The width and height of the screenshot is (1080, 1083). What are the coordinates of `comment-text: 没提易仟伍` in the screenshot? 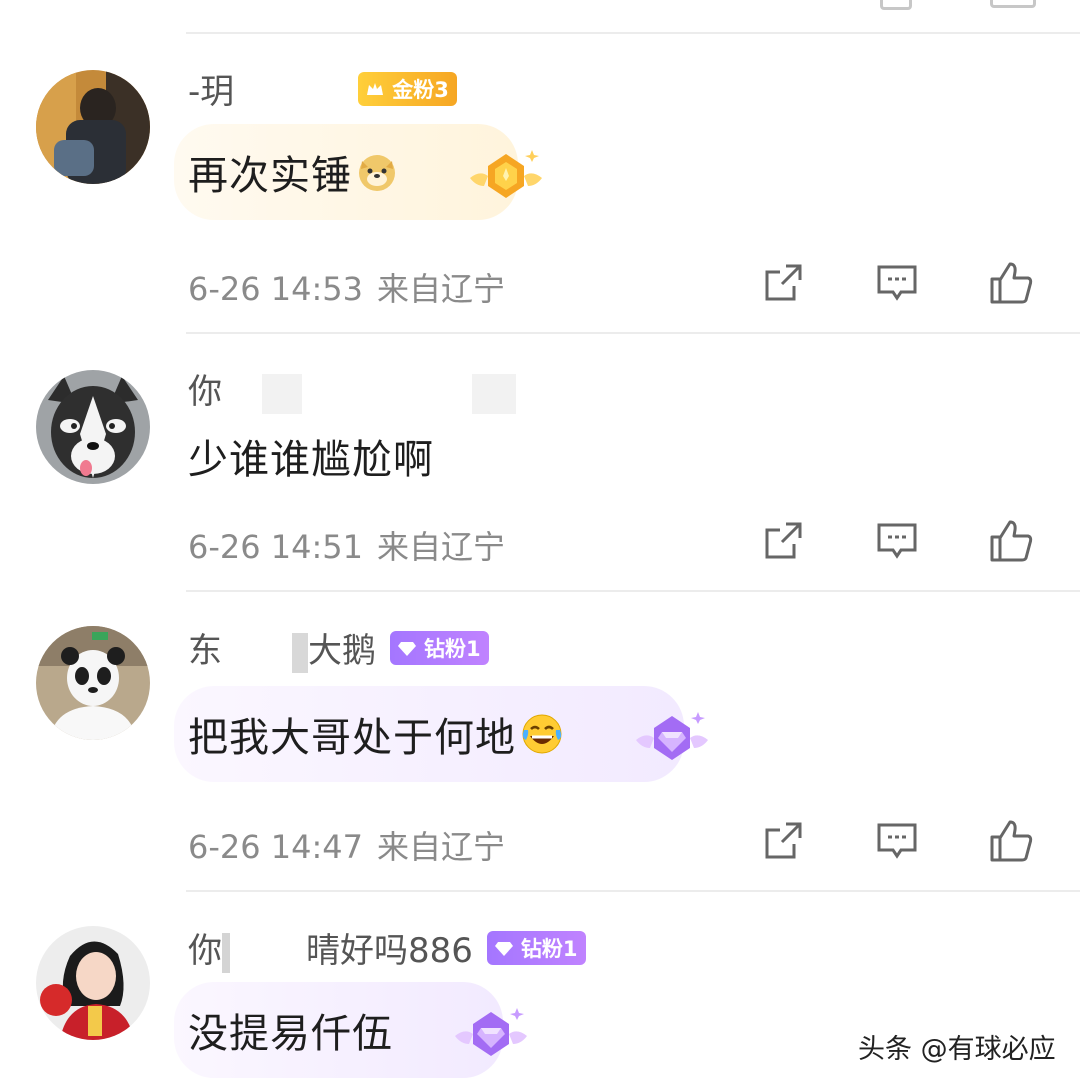 It's located at (290, 1034).